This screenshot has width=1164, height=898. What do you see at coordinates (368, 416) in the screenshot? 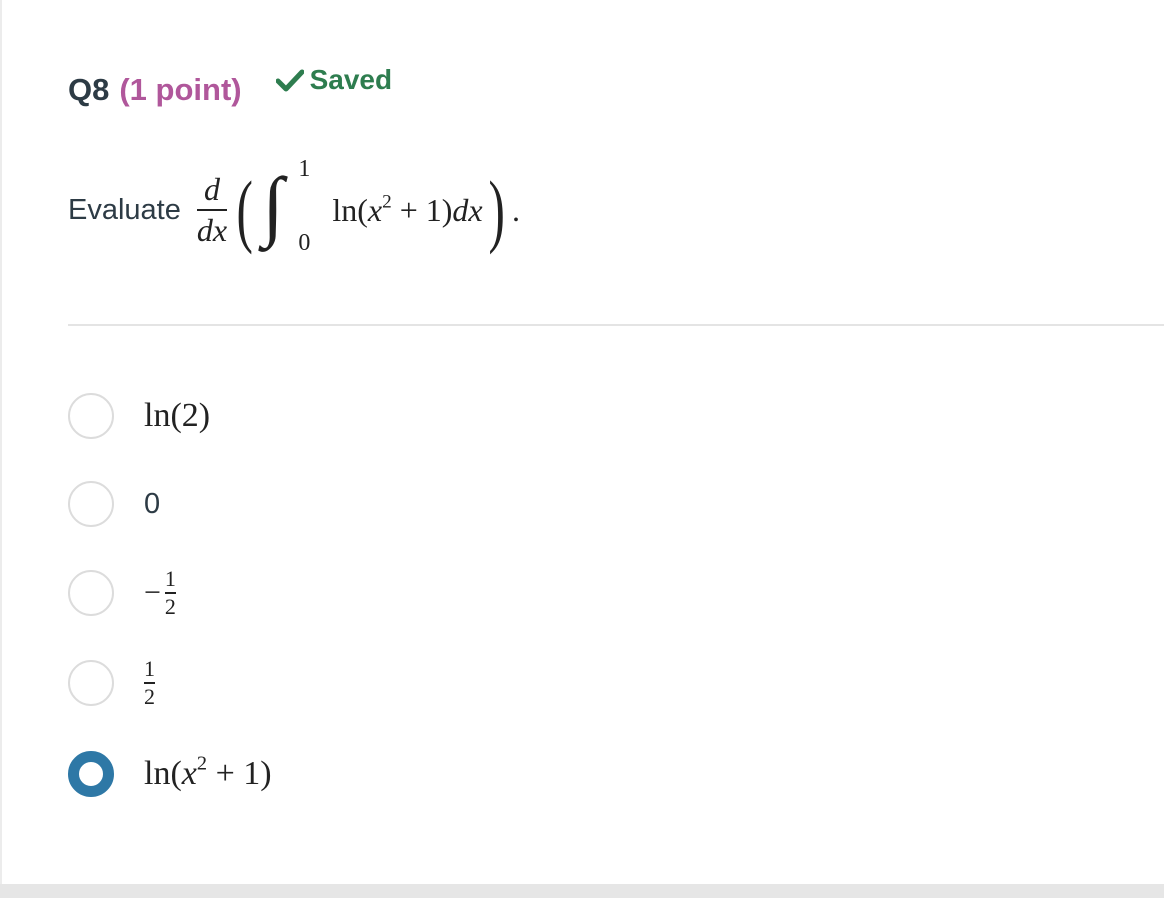
I see `answer-option-1: ln(2)` at bounding box center [368, 416].